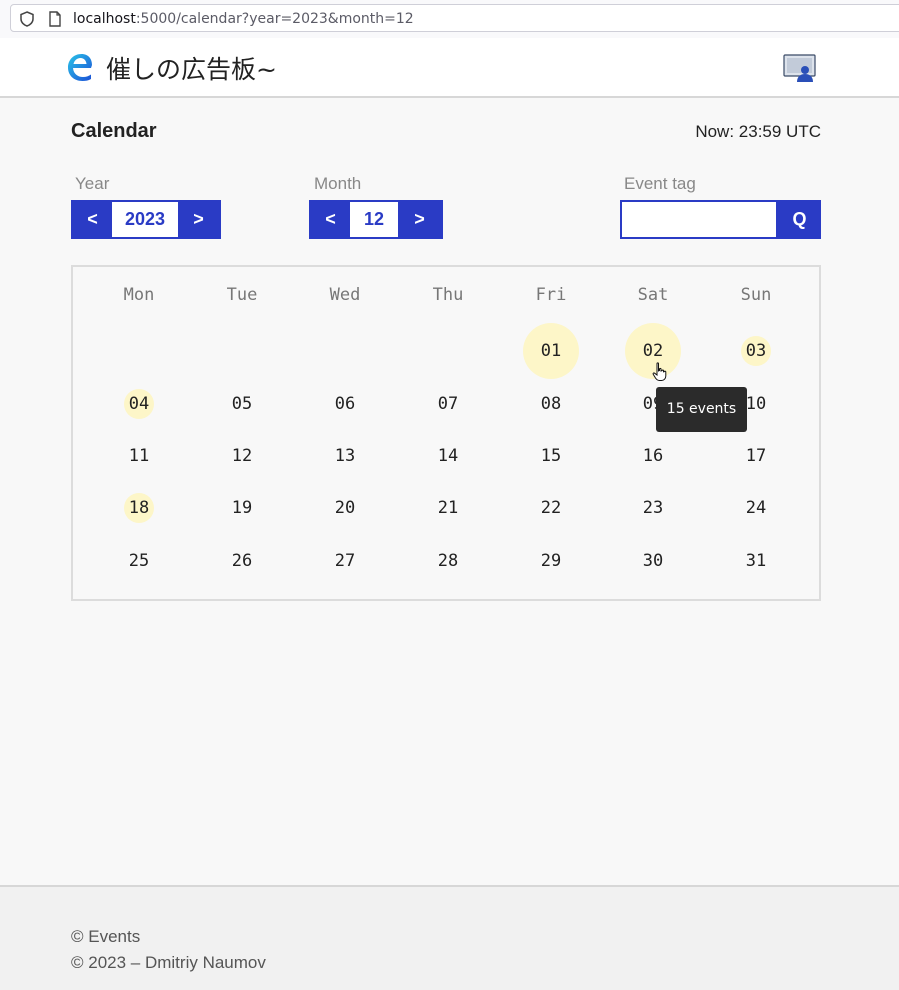 The image size is (899, 990). I want to click on weekday-header: Thu, so click(448, 295).